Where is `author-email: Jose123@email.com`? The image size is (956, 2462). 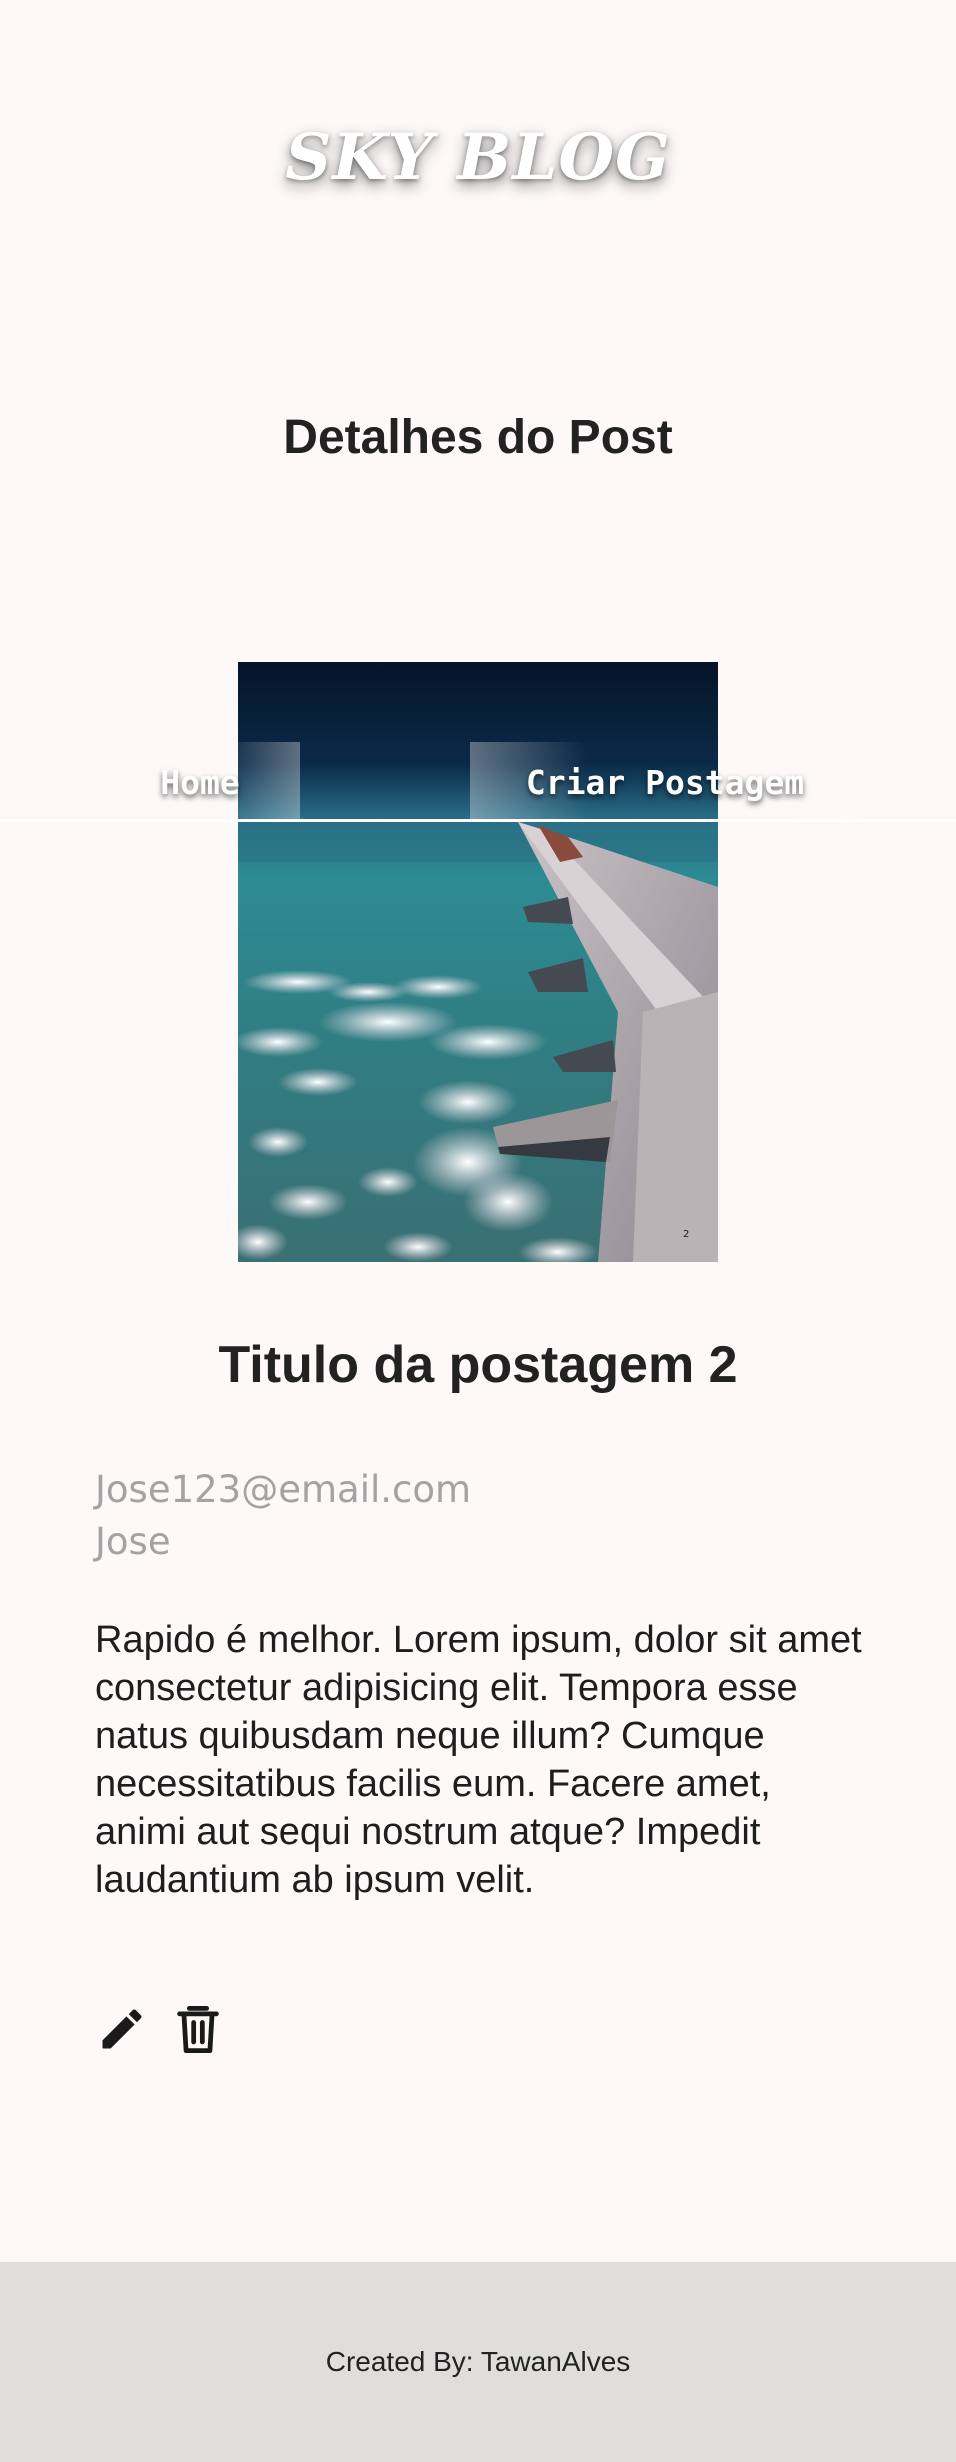
author-email: Jose123@email.com is located at coordinates (283, 1489).